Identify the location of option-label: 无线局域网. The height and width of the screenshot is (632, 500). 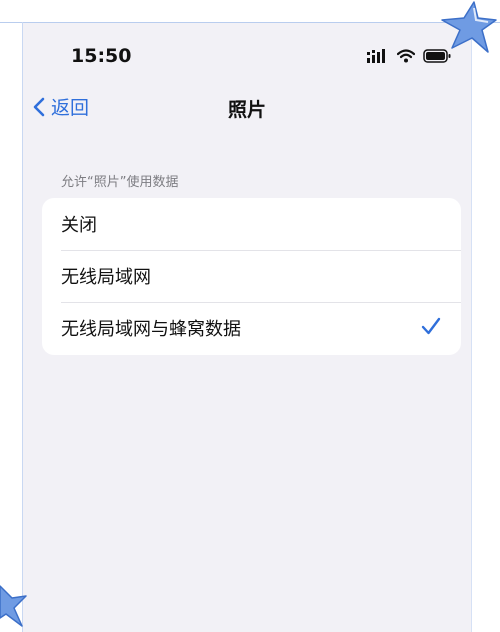
(106, 277).